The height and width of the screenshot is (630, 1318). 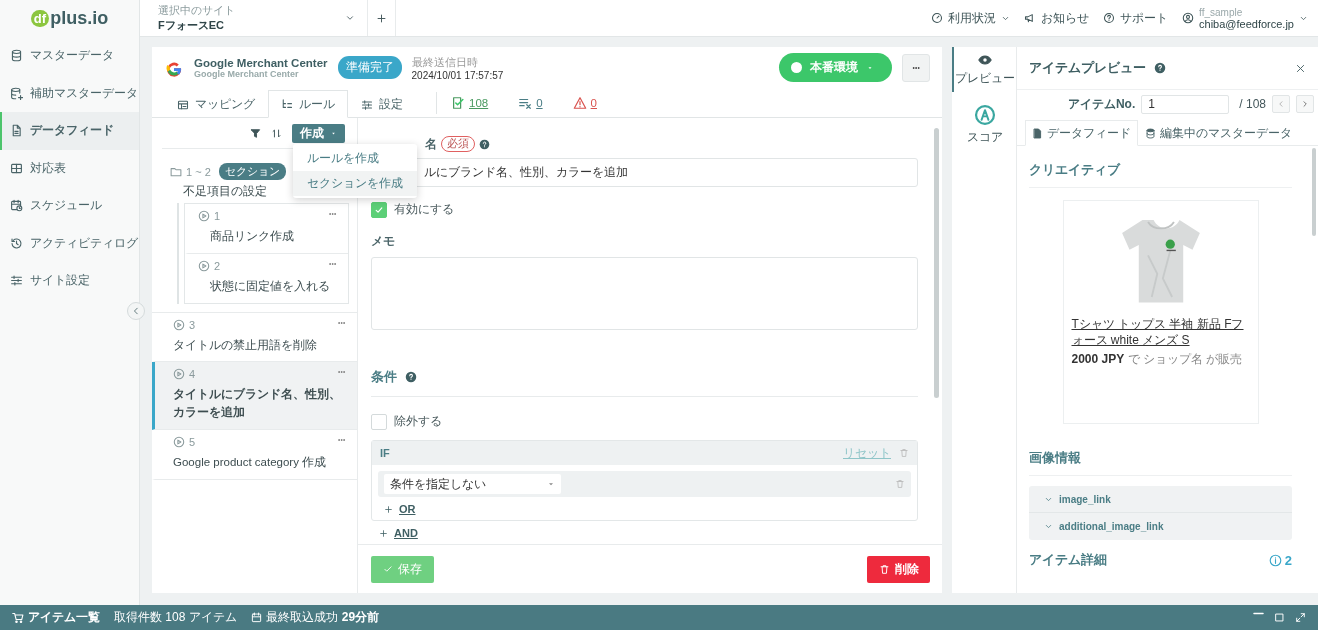 I want to click on feed-title: Google Merchant Center, so click(x=261, y=62).